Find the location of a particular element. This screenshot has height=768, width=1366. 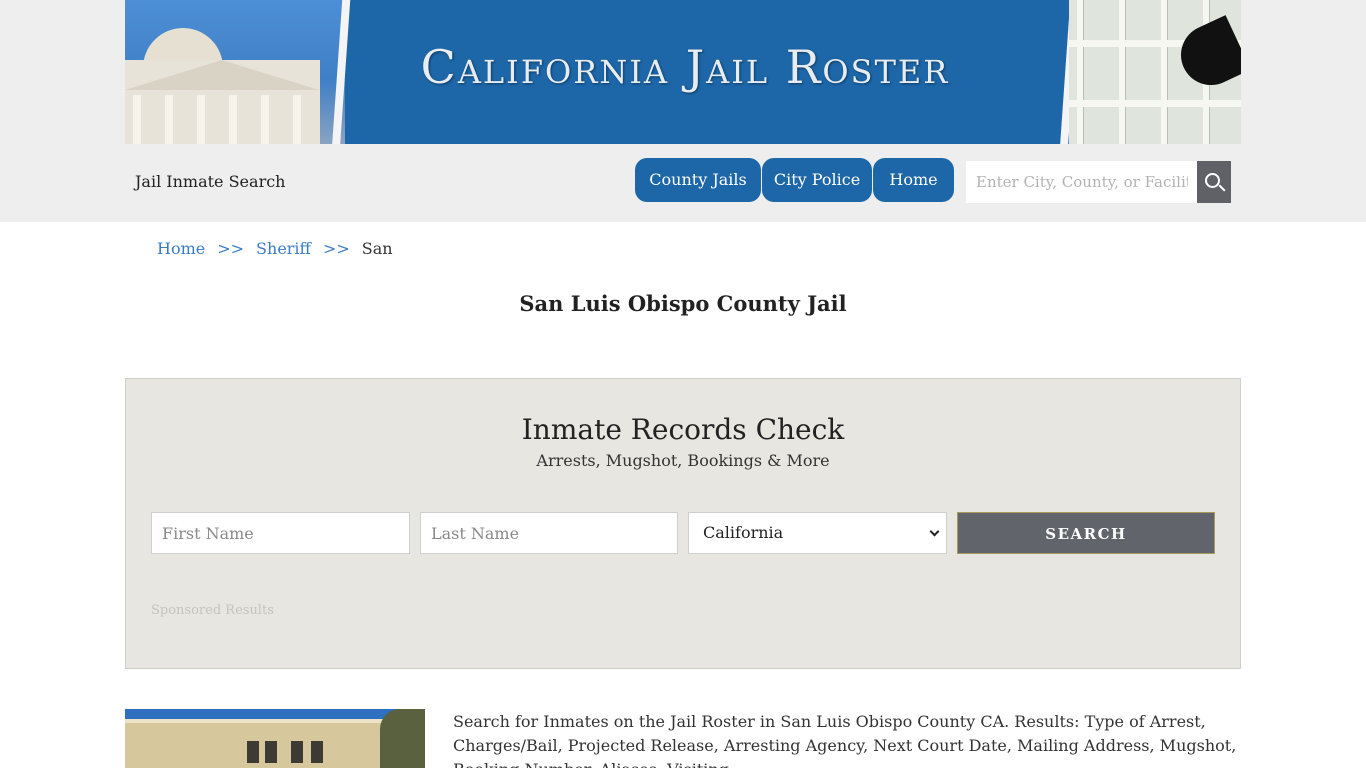

nav-county-jails-label: County Jails is located at coordinates (698, 179).